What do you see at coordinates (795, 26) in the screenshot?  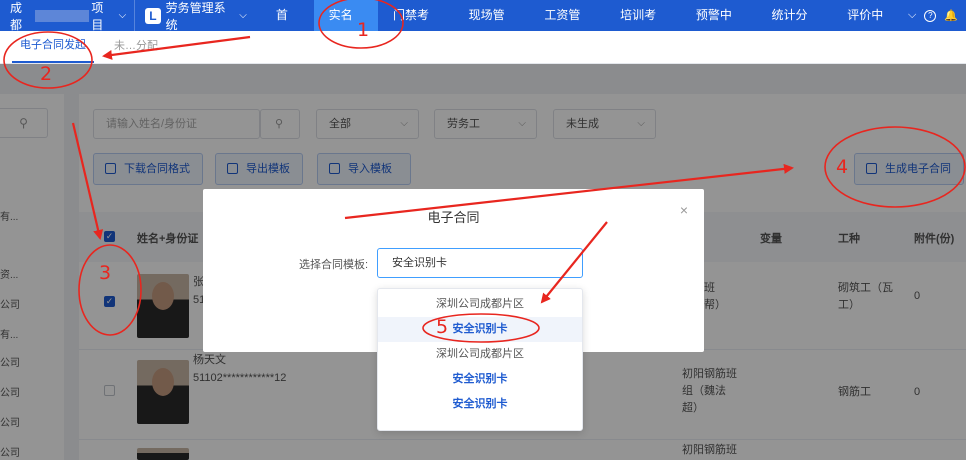 I see `menu-statistics: 统计分析` at bounding box center [795, 26].